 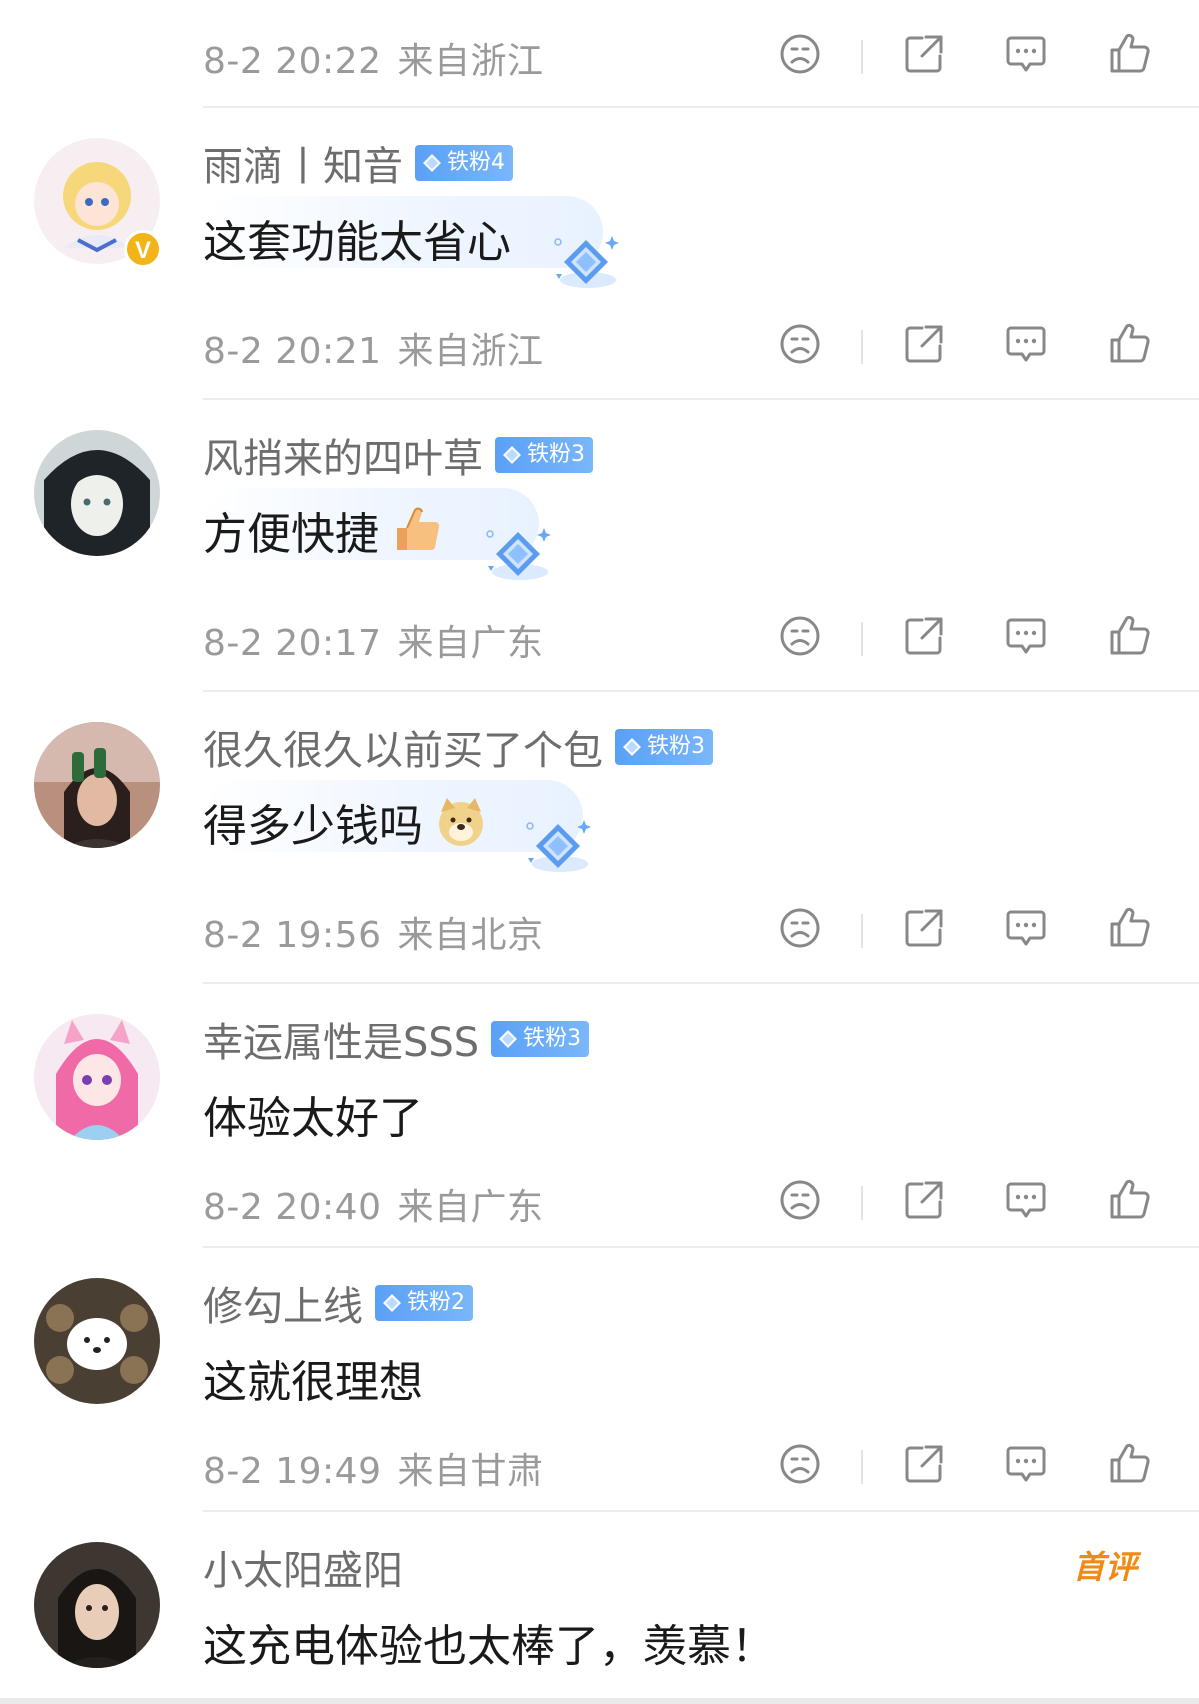 I want to click on comment-text-content: 这就很理想, so click(x=313, y=1382).